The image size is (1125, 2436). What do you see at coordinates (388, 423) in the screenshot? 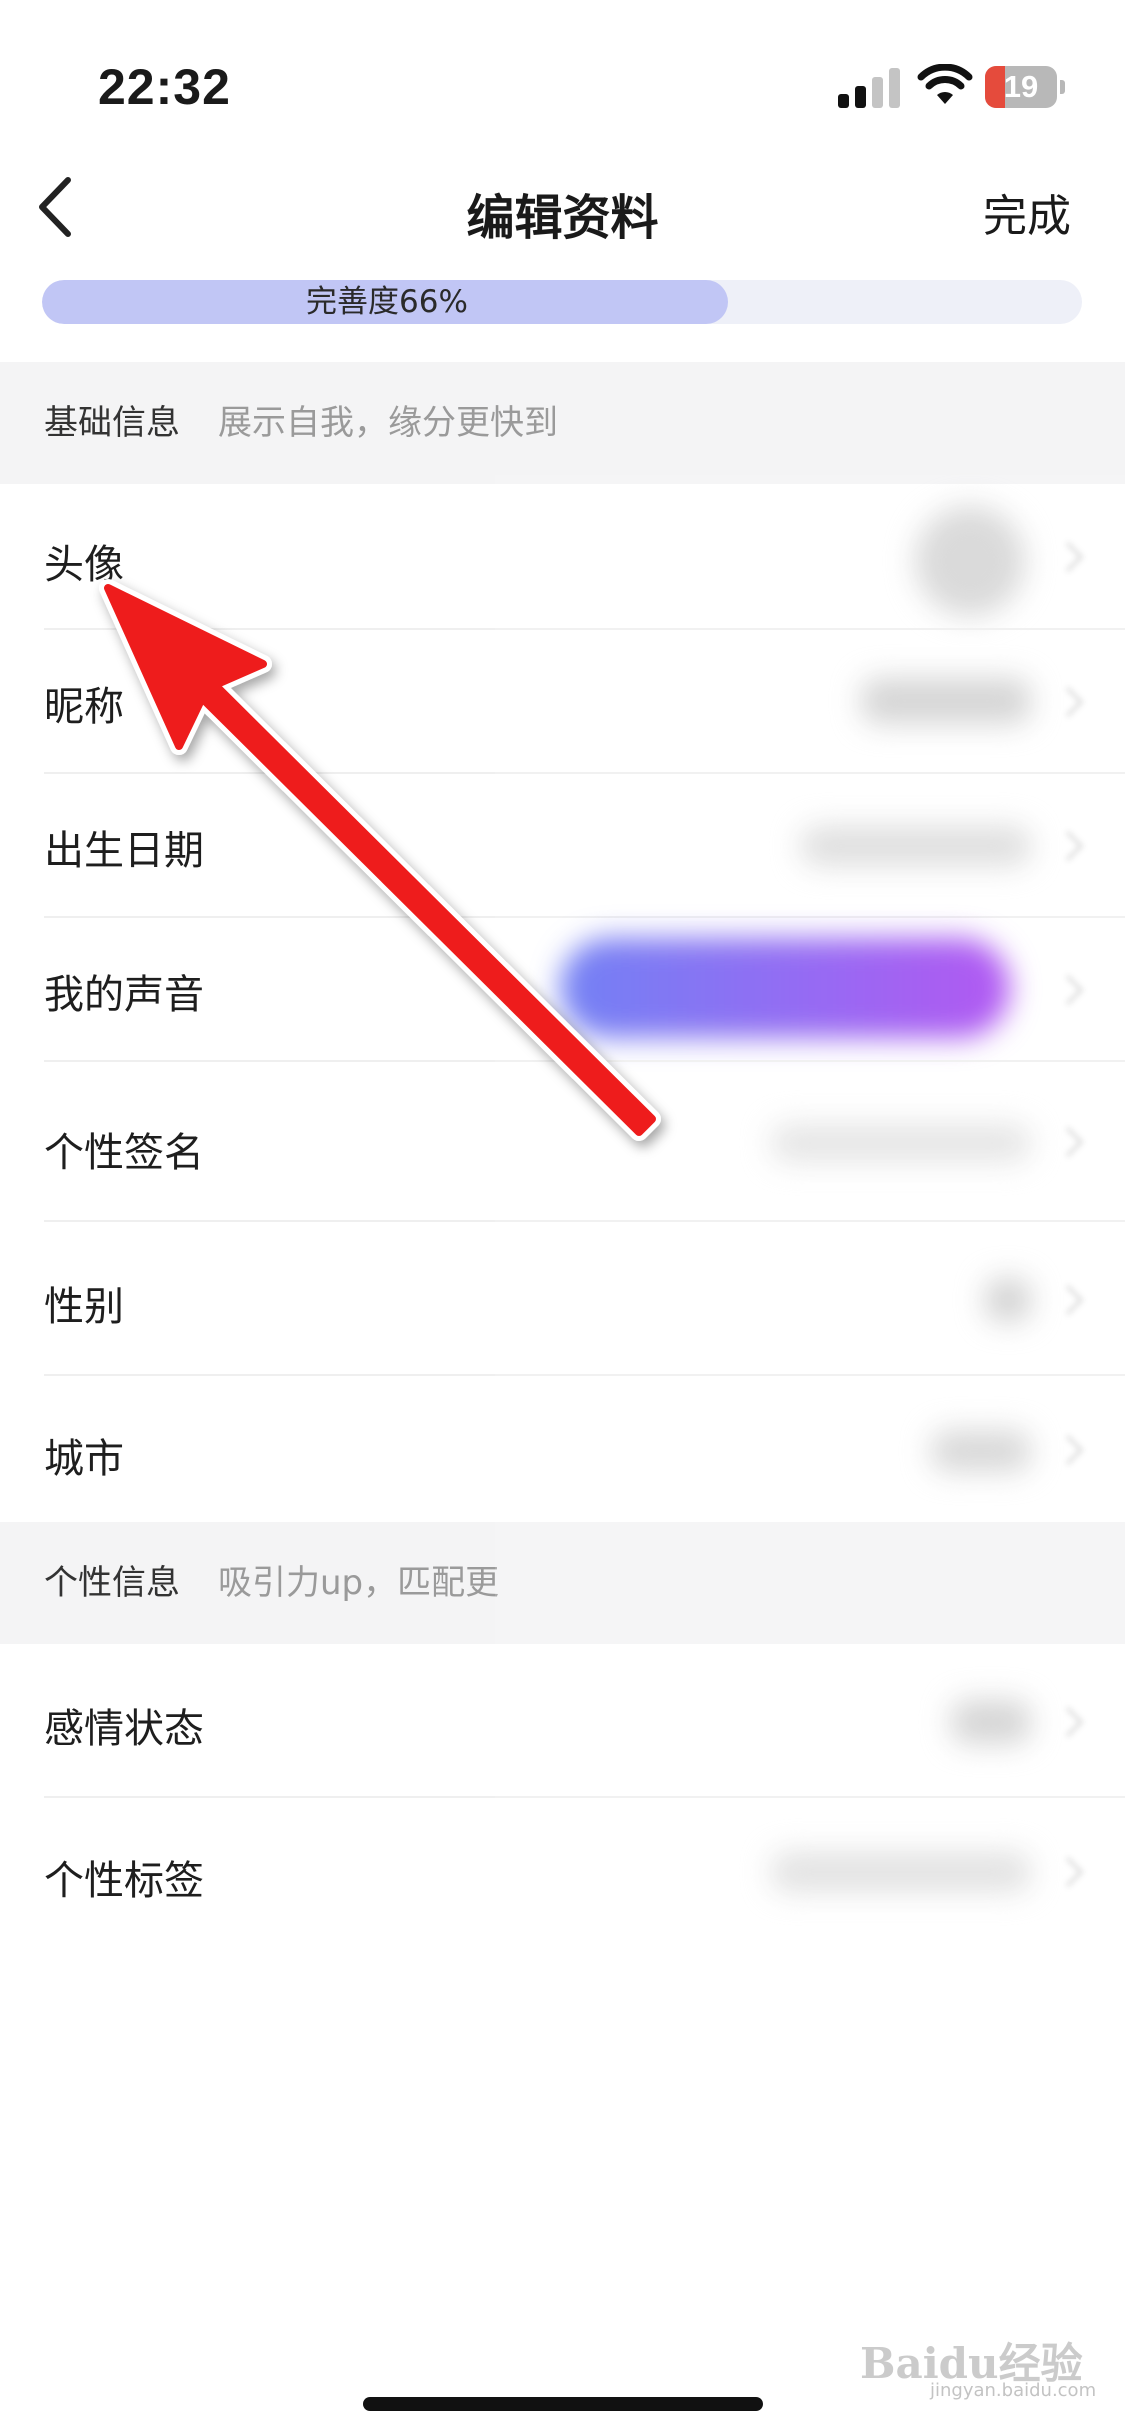
I see `section-subtitle: 展示自我，缘分更快到` at bounding box center [388, 423].